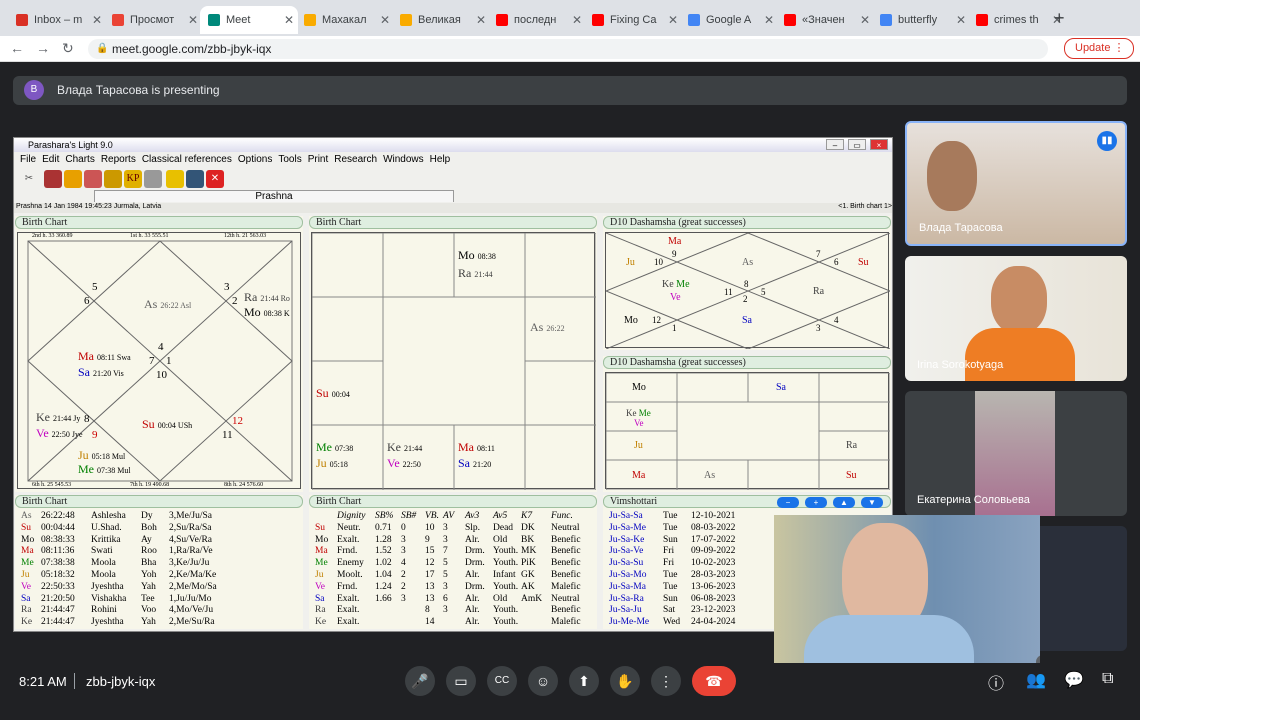 Image resolution: width=1280 pixels, height=720 pixels. Describe the element at coordinates (872, 502) in the screenshot. I see `scroll-down-button: ▼` at that location.